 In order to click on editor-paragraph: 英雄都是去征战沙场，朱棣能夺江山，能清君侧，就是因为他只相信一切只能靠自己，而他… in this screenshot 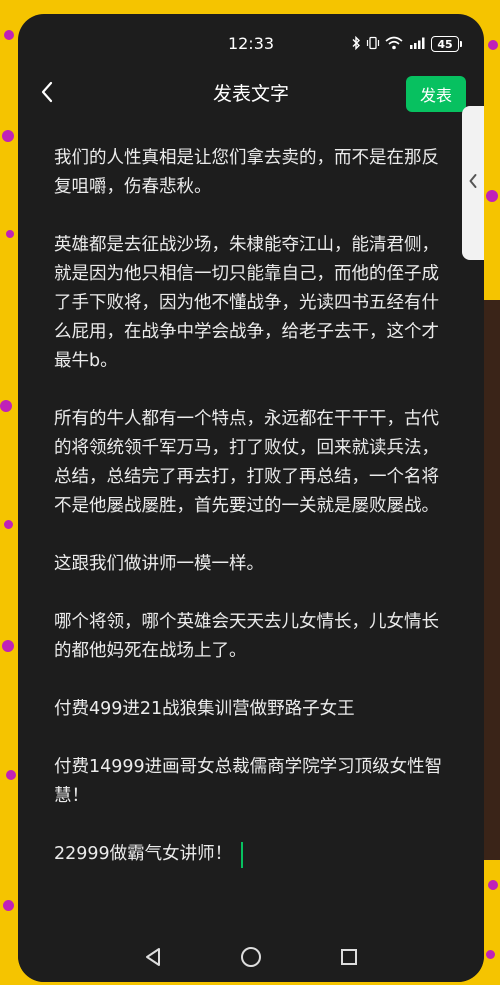, I will do `click(246, 303)`.